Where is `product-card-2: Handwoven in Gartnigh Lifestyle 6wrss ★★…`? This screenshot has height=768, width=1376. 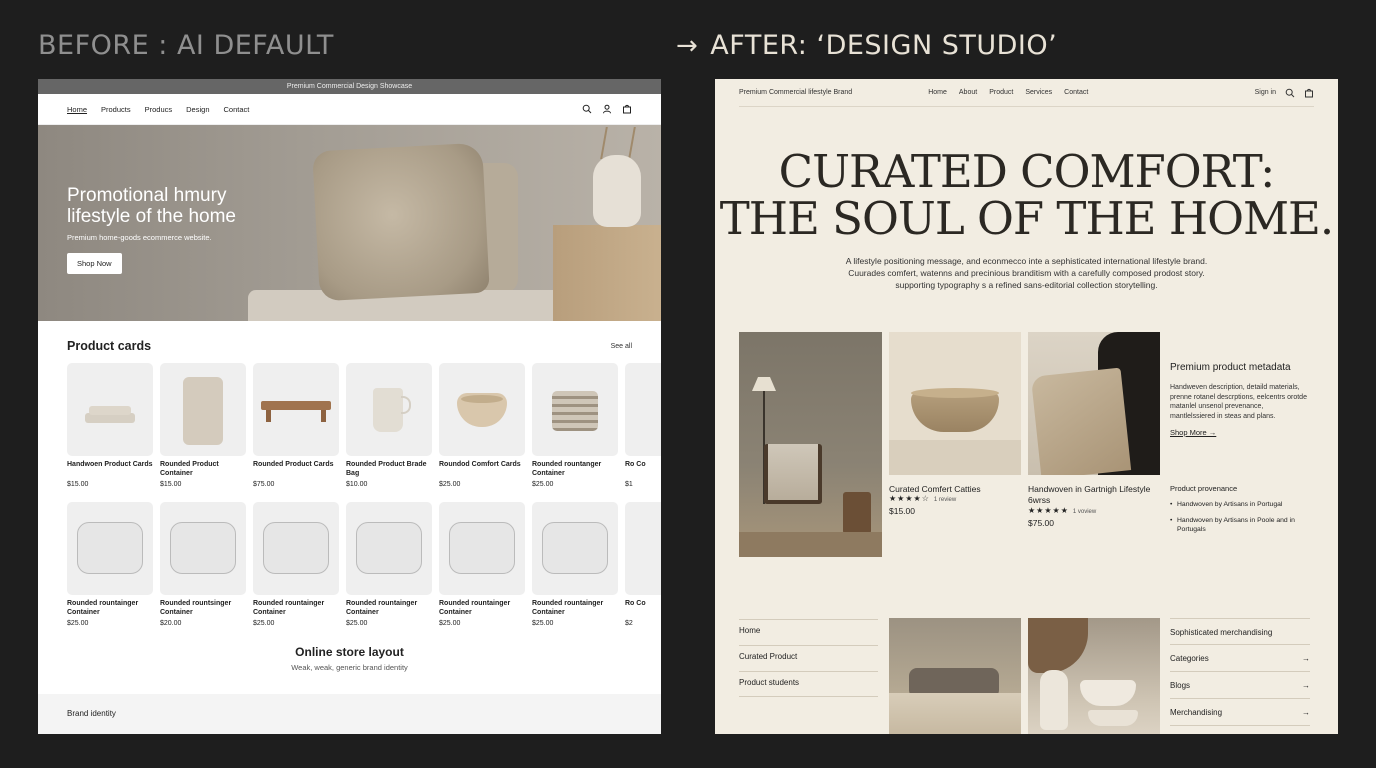
product-card-2: Handwoven in Gartnigh Lifestyle 6wrss ★★… is located at coordinates (1093, 506).